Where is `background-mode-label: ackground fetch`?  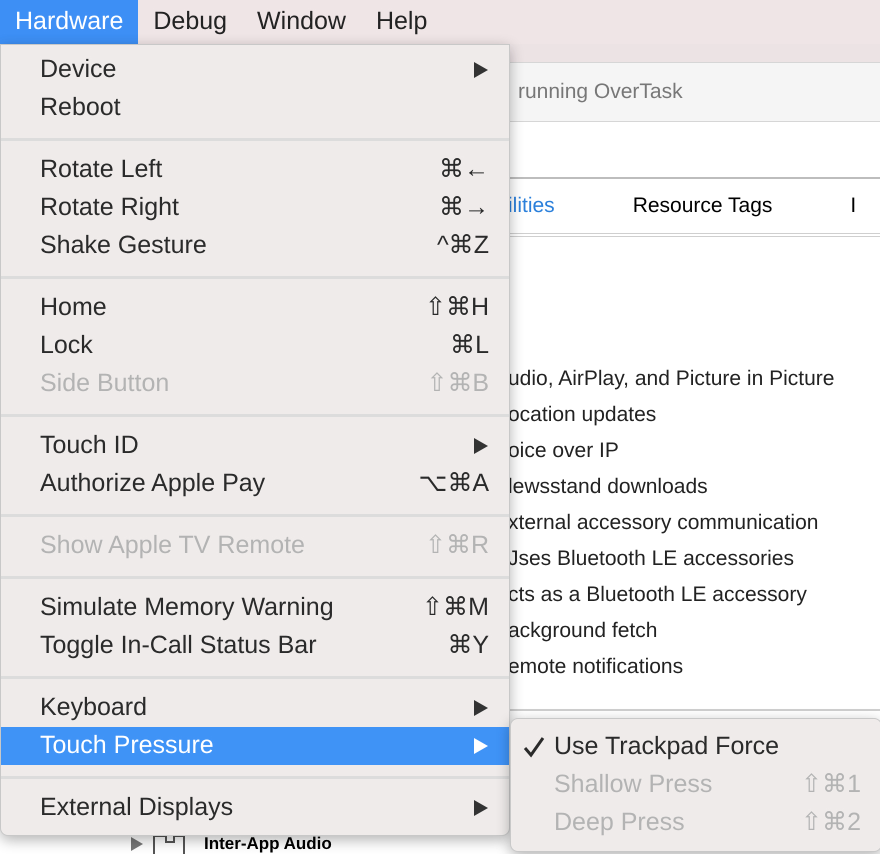 background-mode-label: ackground fetch is located at coordinates (583, 631).